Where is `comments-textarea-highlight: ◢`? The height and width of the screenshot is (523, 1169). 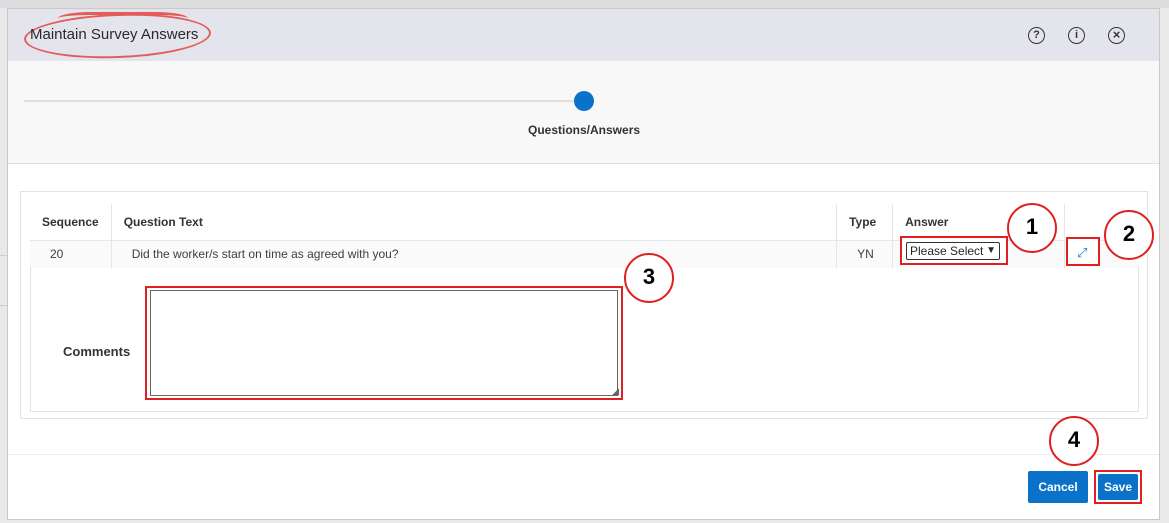
comments-textarea-highlight: ◢ is located at coordinates (384, 343).